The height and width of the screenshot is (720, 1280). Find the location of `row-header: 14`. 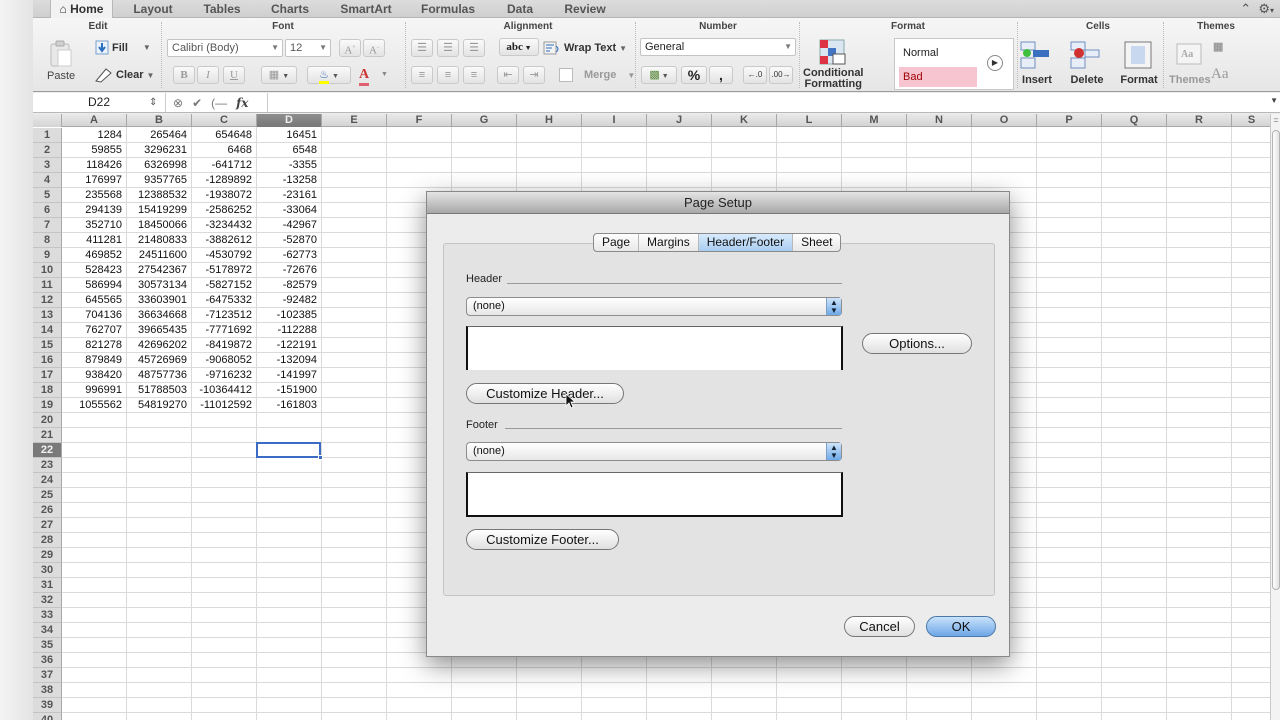

row-header: 14 is located at coordinates (47, 330).